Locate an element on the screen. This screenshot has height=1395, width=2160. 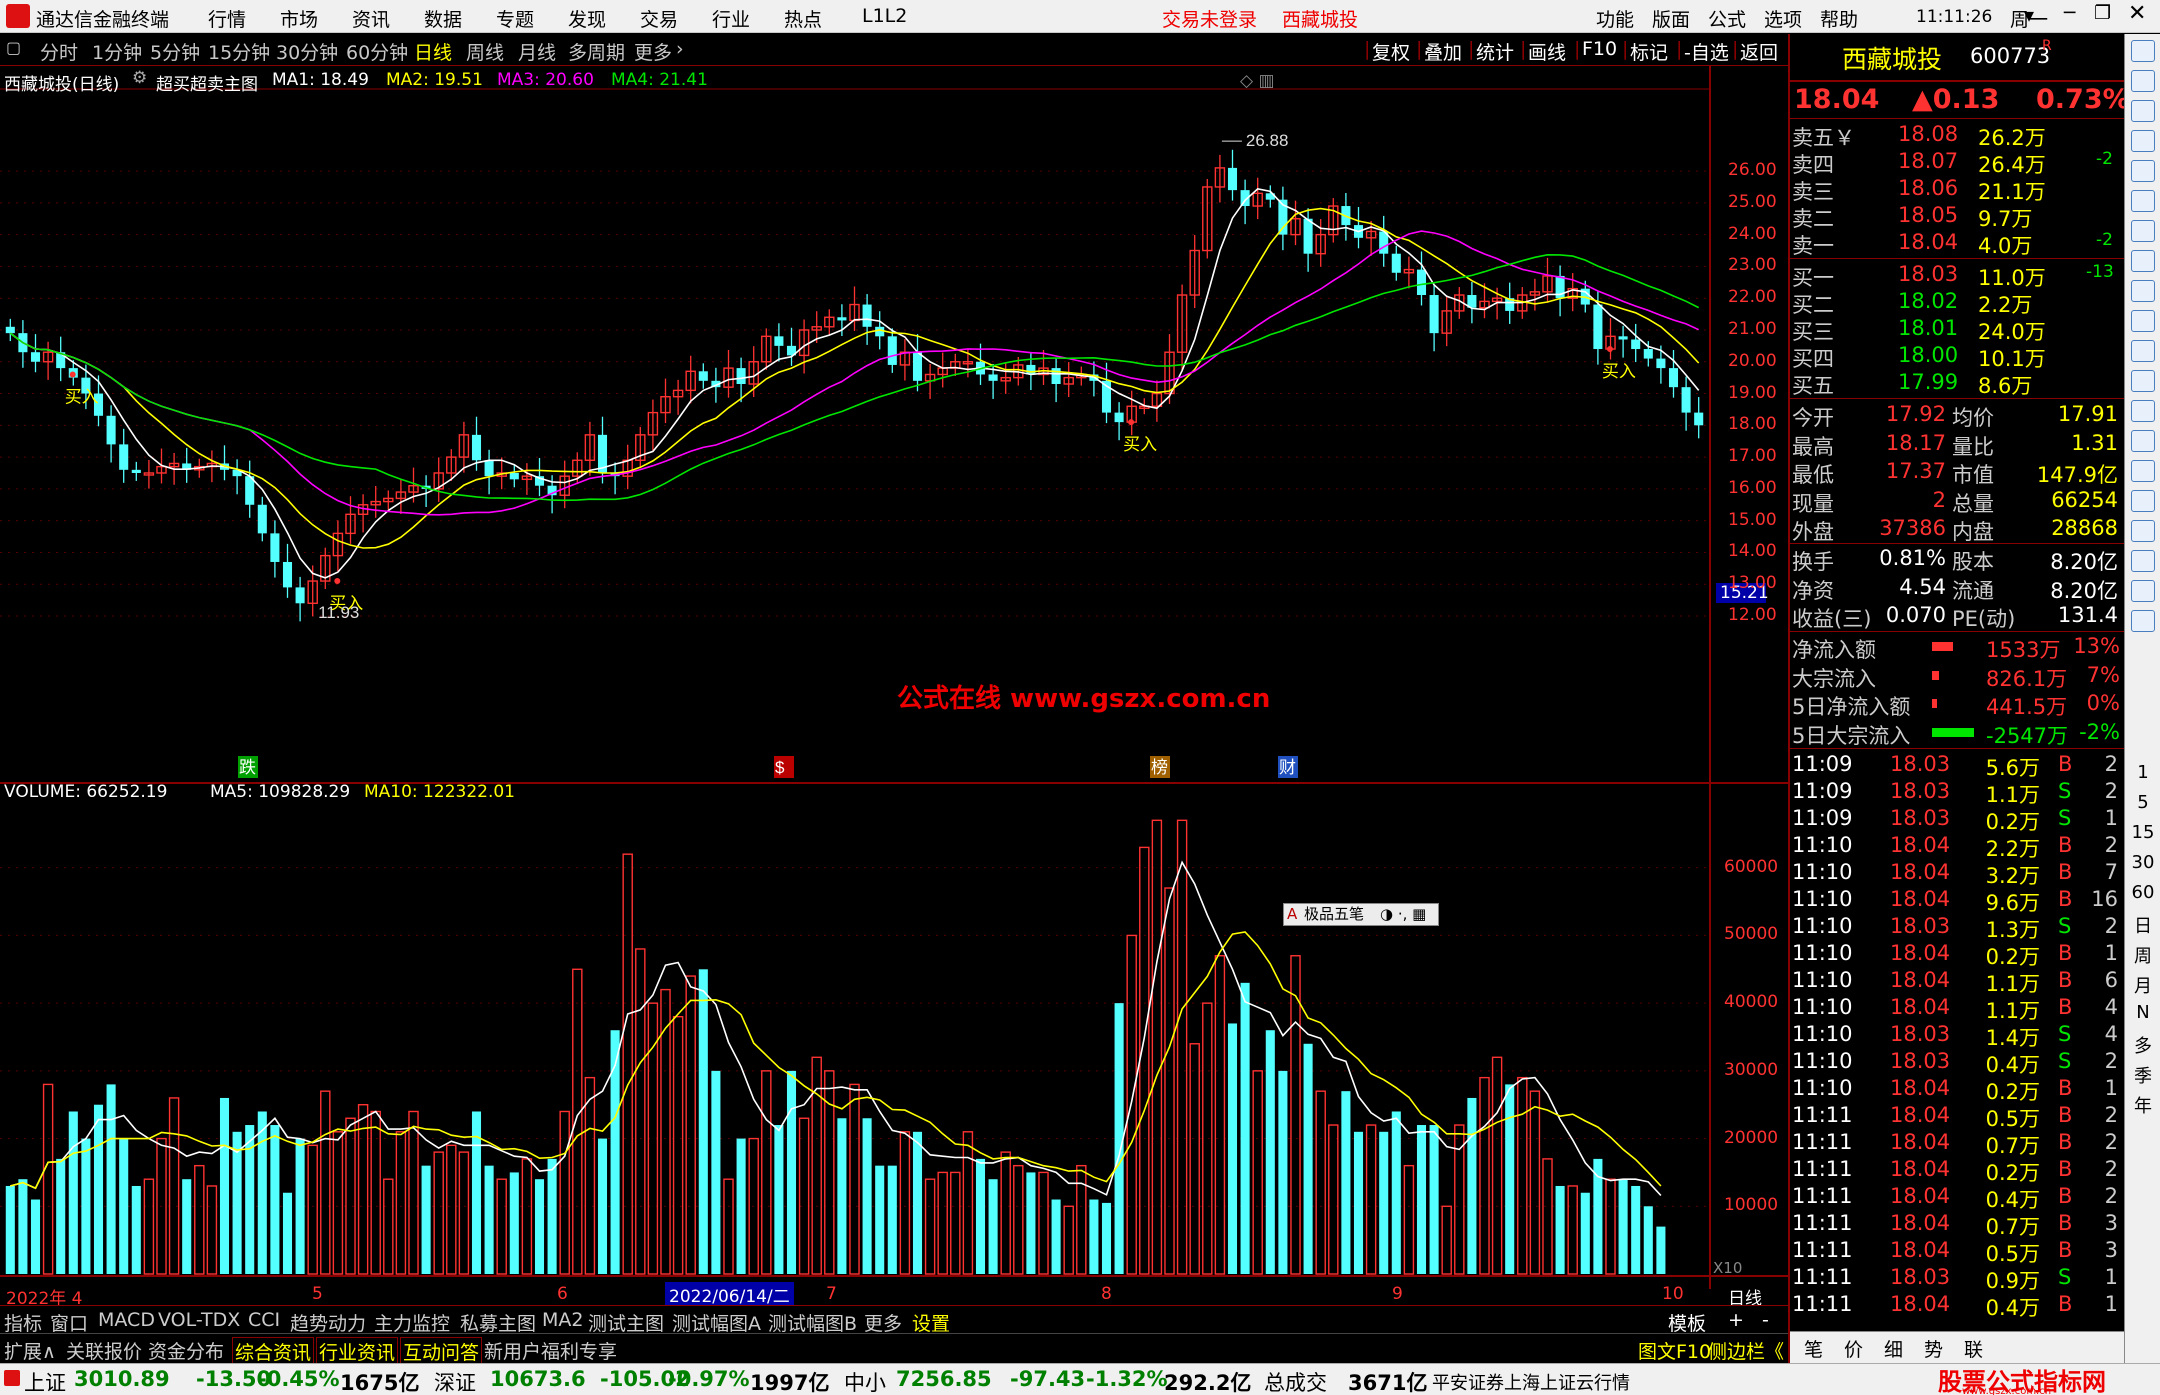
ime-popup: A 极品五笔 ◑ ·, ▦ is located at coordinates (1361, 914).